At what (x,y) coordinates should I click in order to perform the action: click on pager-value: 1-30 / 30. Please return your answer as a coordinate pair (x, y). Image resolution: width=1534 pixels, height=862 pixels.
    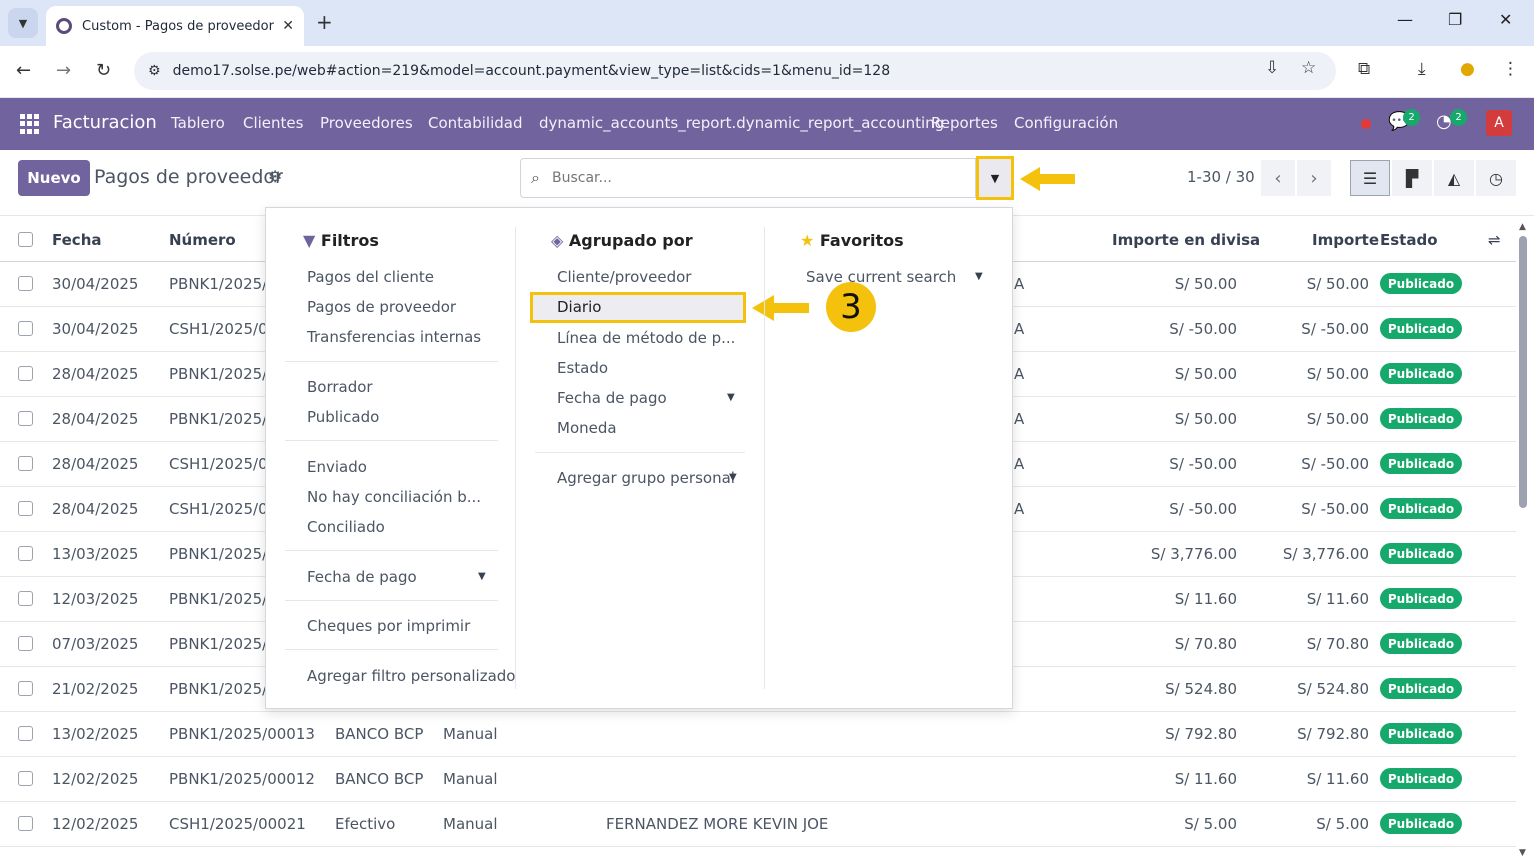
    Looking at the image, I should click on (1221, 177).